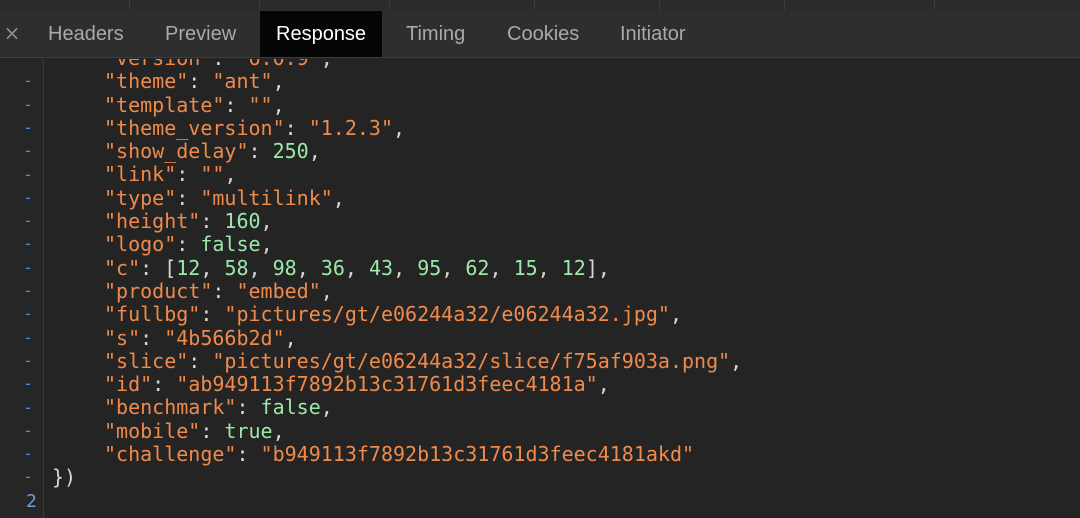 Image resolution: width=1080 pixels, height=518 pixels. What do you see at coordinates (248, 430) in the screenshot?
I see `json-boolean: true` at bounding box center [248, 430].